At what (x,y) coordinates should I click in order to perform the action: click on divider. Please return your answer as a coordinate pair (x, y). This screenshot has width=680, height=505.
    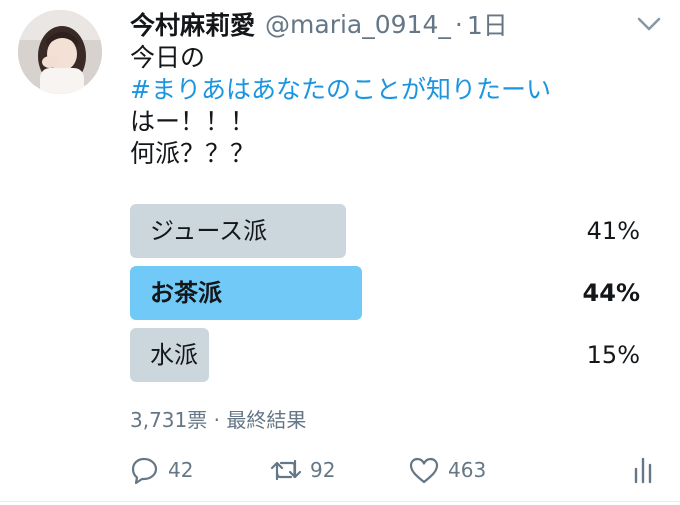
    Looking at the image, I should click on (340, 501).